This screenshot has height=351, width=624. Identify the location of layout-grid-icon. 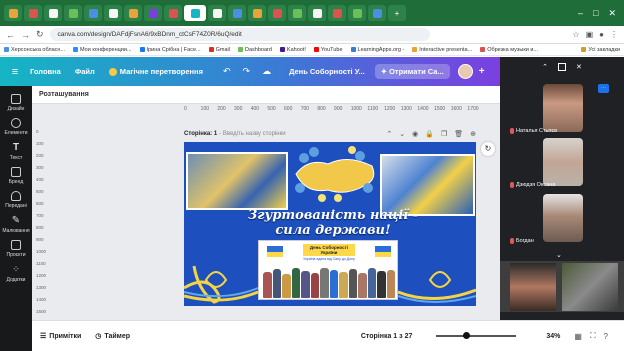
(562, 67).